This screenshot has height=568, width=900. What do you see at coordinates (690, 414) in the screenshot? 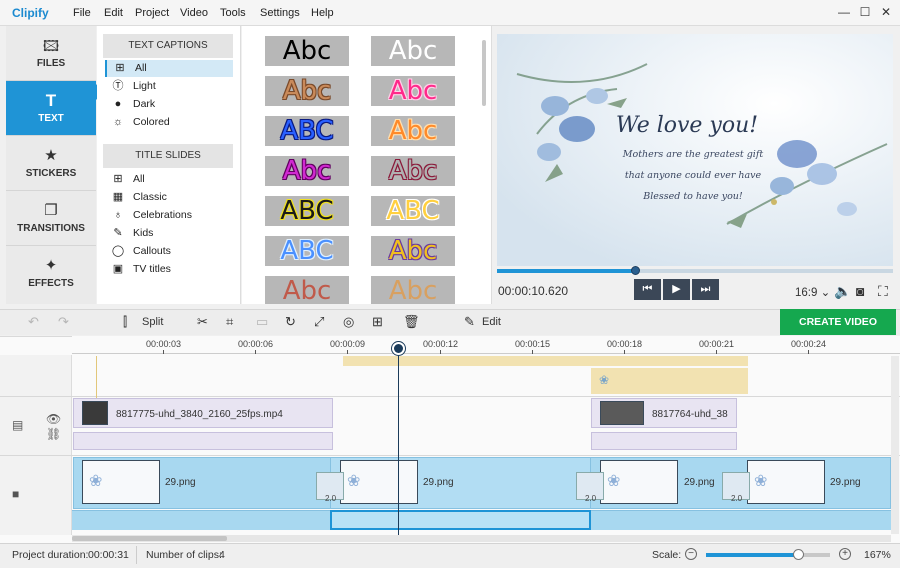
I see `clip-filename: 8817764-uhd_38` at bounding box center [690, 414].